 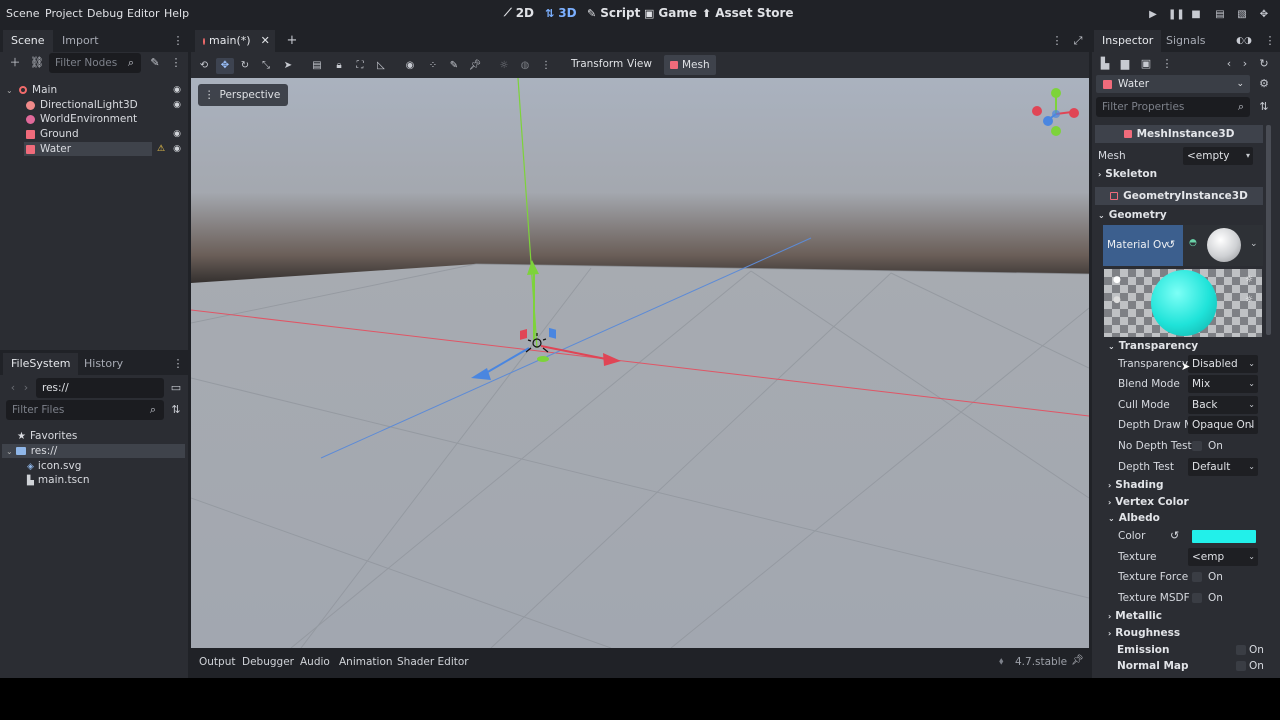 I want to click on tree-node-worldenvironment: WorldEnvironment, so click(x=94, y=119).